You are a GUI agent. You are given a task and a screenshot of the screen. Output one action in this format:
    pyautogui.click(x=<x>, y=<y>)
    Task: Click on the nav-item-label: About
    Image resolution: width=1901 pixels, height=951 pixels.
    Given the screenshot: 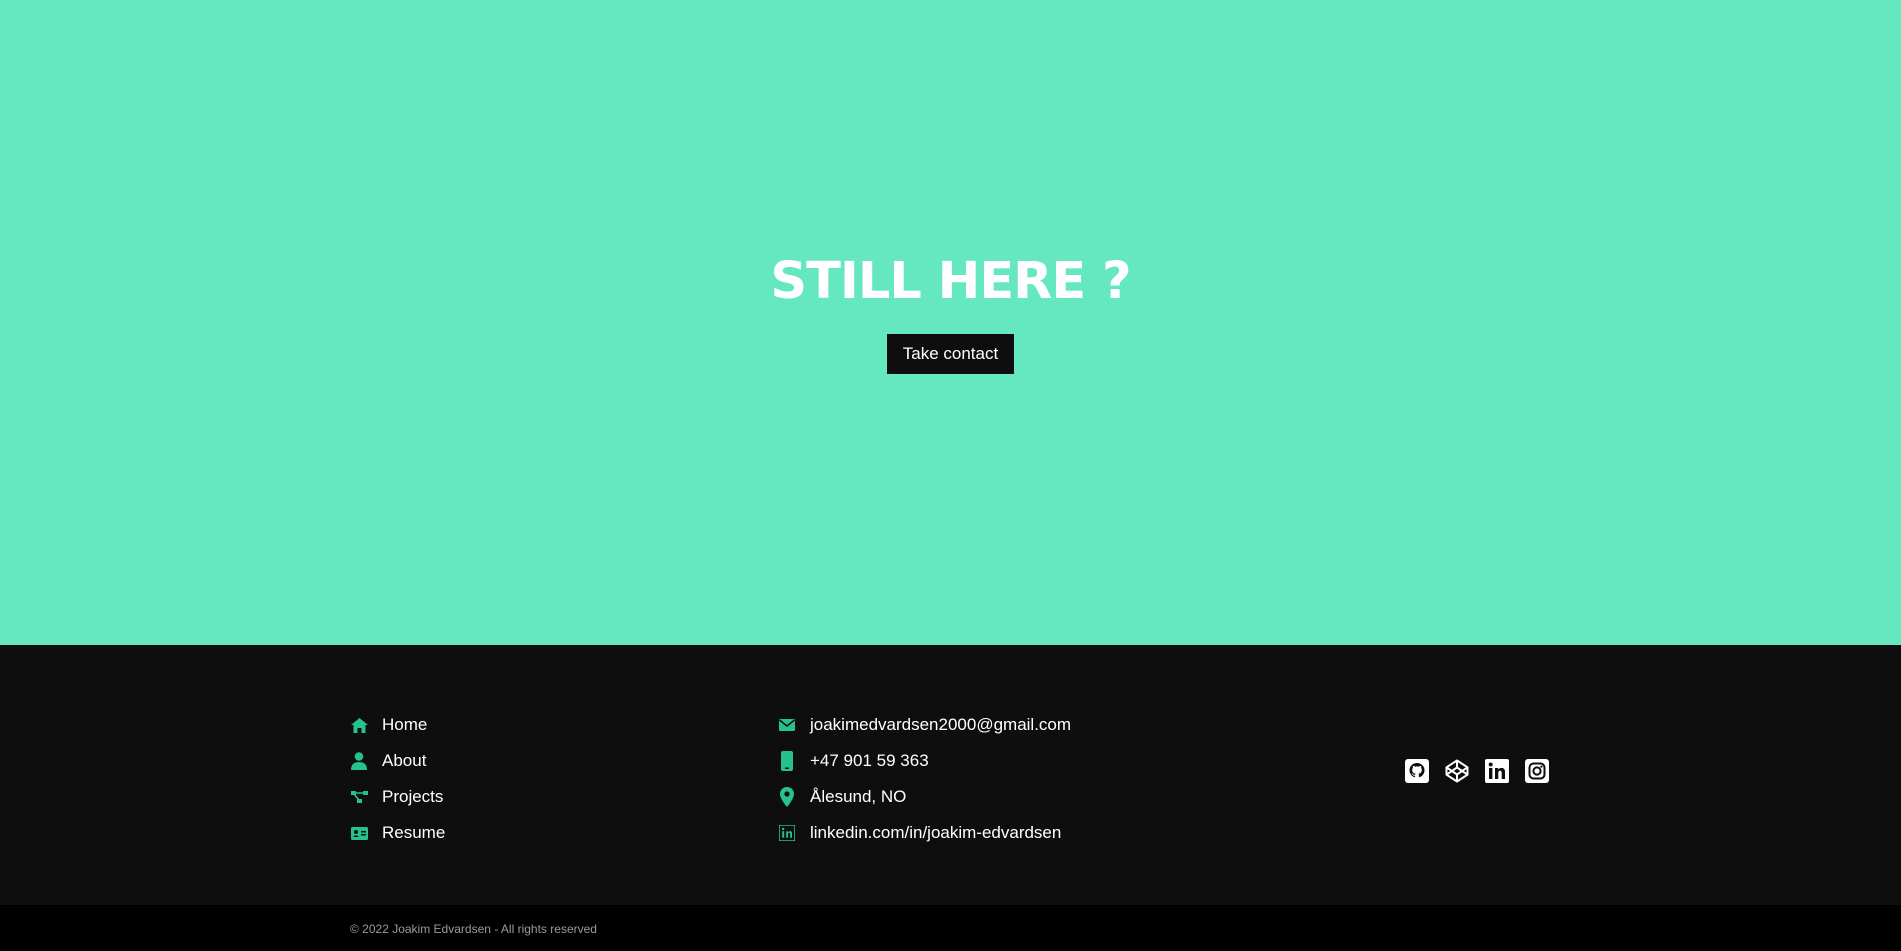 What is the action you would take?
    pyautogui.click(x=404, y=761)
    